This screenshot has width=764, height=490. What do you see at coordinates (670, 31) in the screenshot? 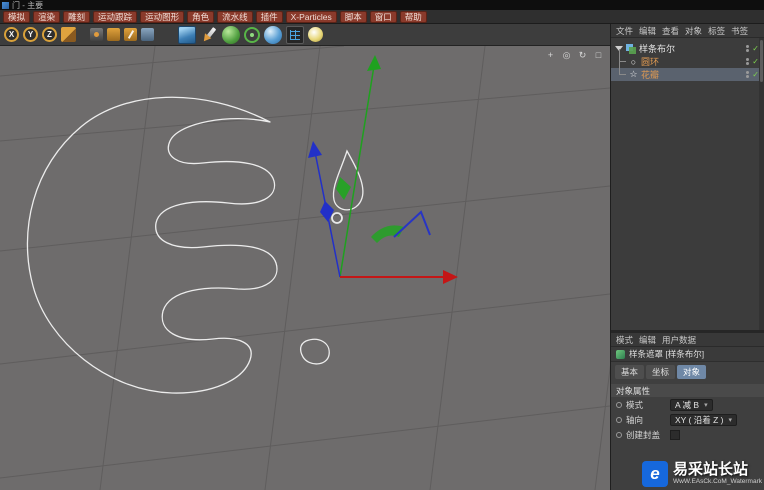
I see `om-menu-view: 查看` at bounding box center [670, 31].